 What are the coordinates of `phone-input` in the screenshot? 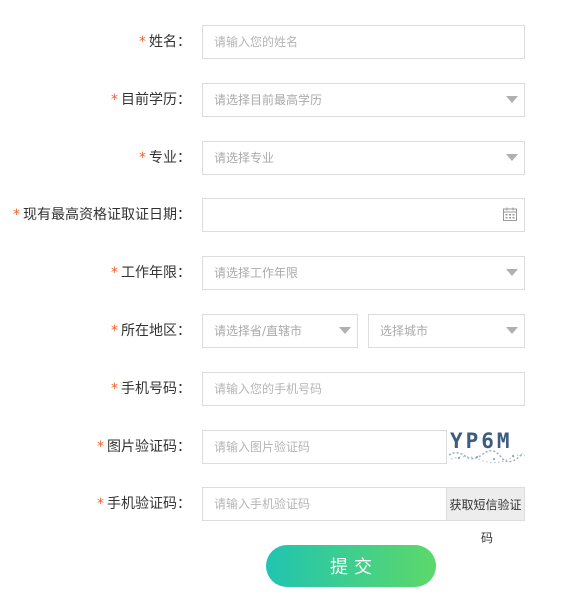 It's located at (363, 389).